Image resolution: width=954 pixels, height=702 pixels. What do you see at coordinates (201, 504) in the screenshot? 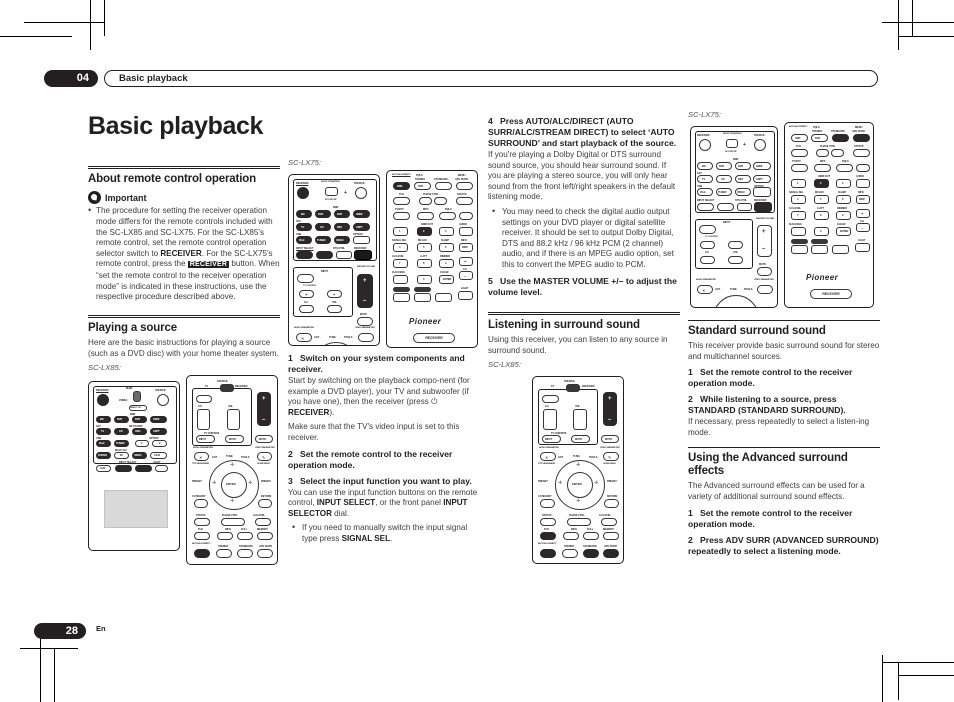
I see `category-button` at bounding box center [201, 504].